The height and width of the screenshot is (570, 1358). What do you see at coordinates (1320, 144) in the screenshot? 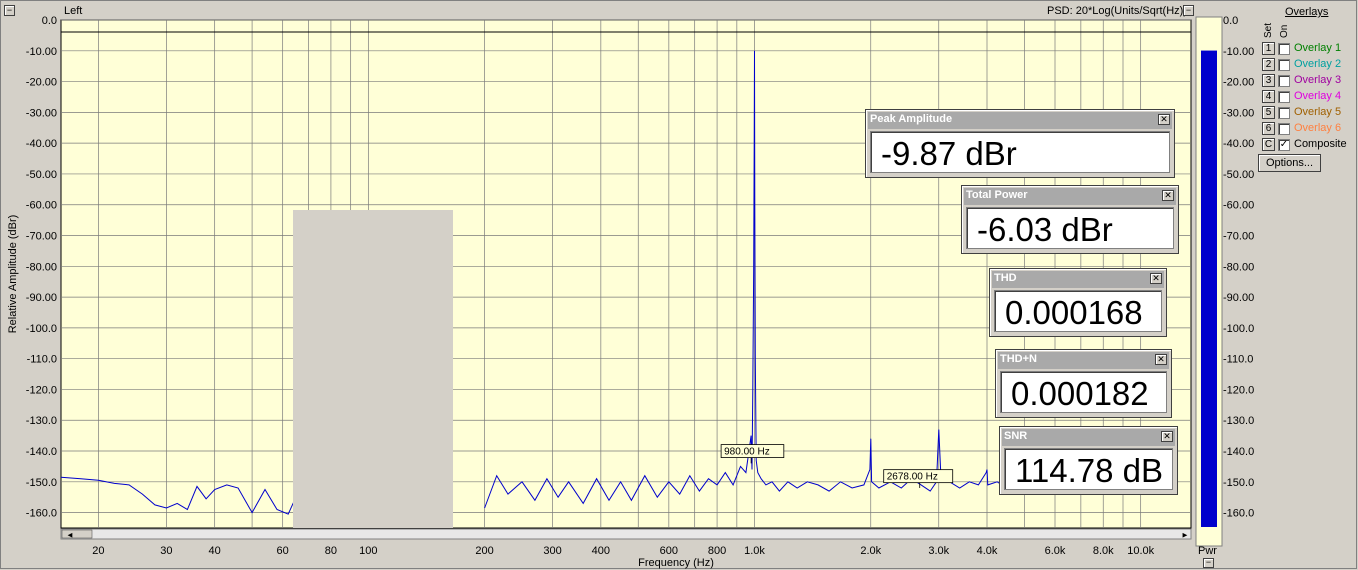
I see `overlay-label: Composite` at bounding box center [1320, 144].